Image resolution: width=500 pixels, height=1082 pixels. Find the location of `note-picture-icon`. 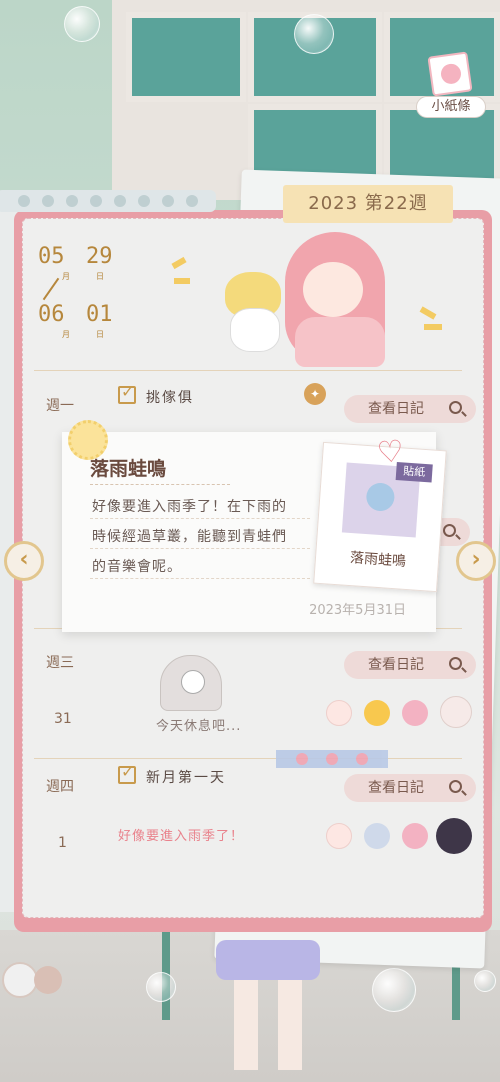

note-picture-icon is located at coordinates (450, 74).